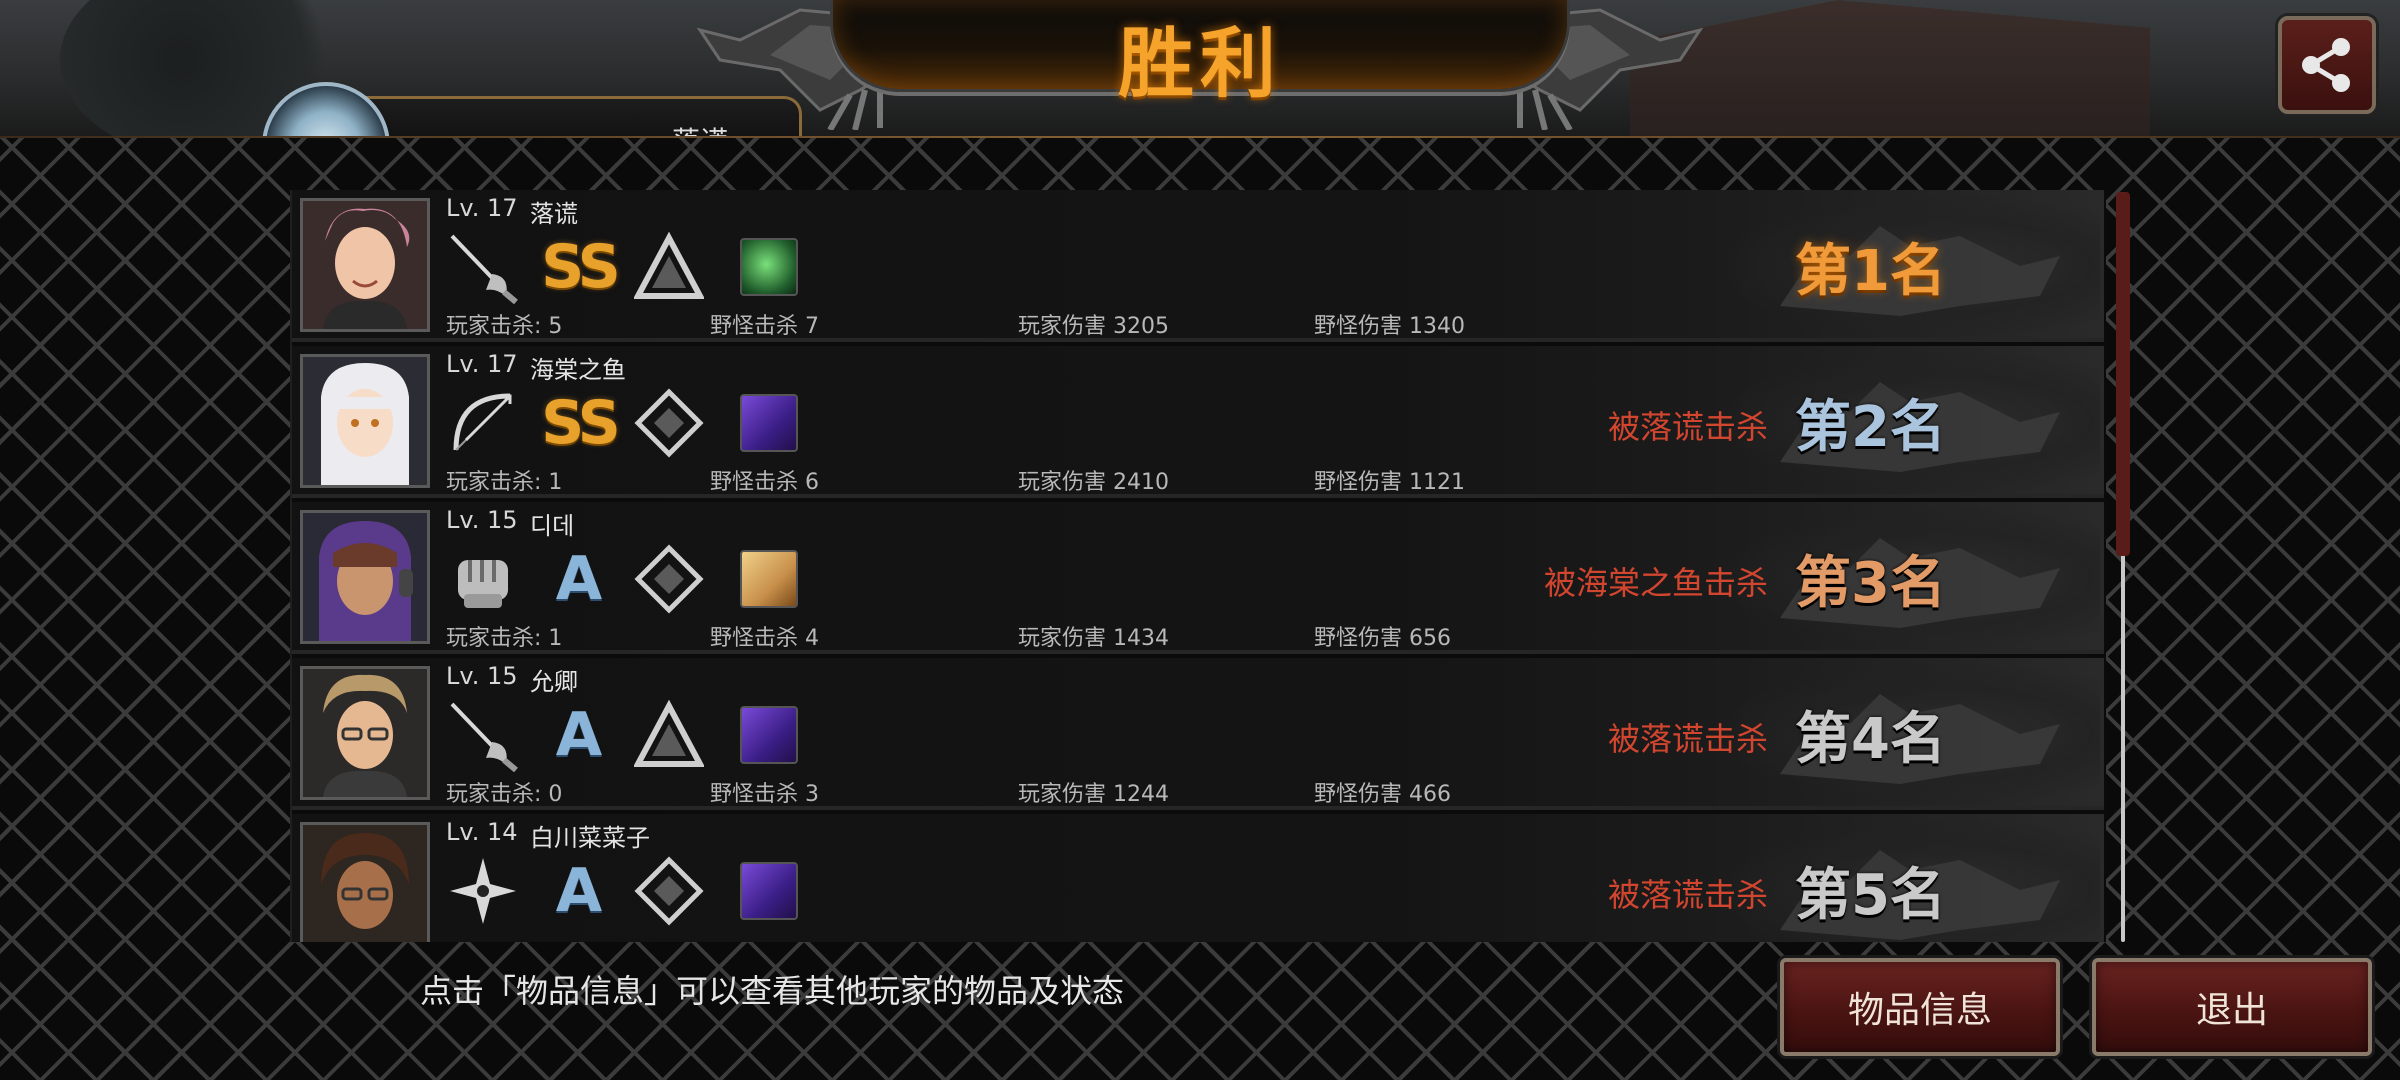 This screenshot has width=2400, height=1080. Describe the element at coordinates (1870, 895) in the screenshot. I see `rank-label: 第5名` at that location.